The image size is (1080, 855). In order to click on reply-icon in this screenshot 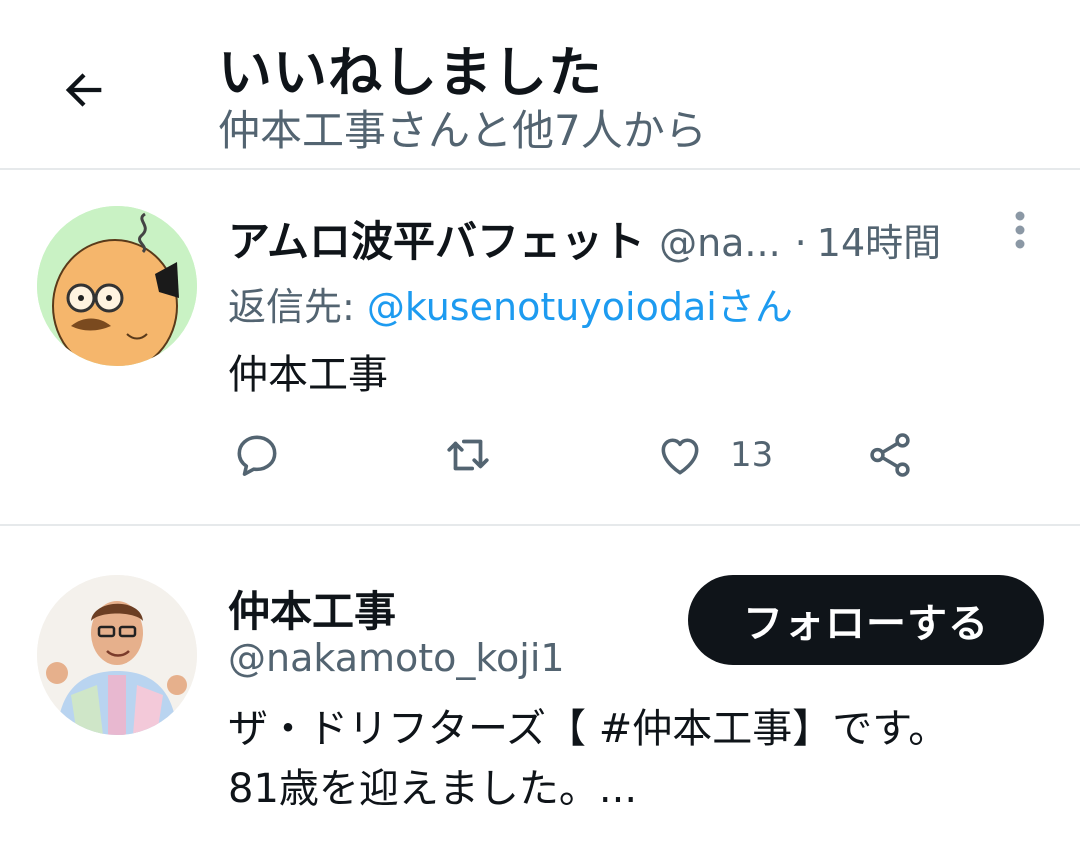, I will do `click(257, 455)`.